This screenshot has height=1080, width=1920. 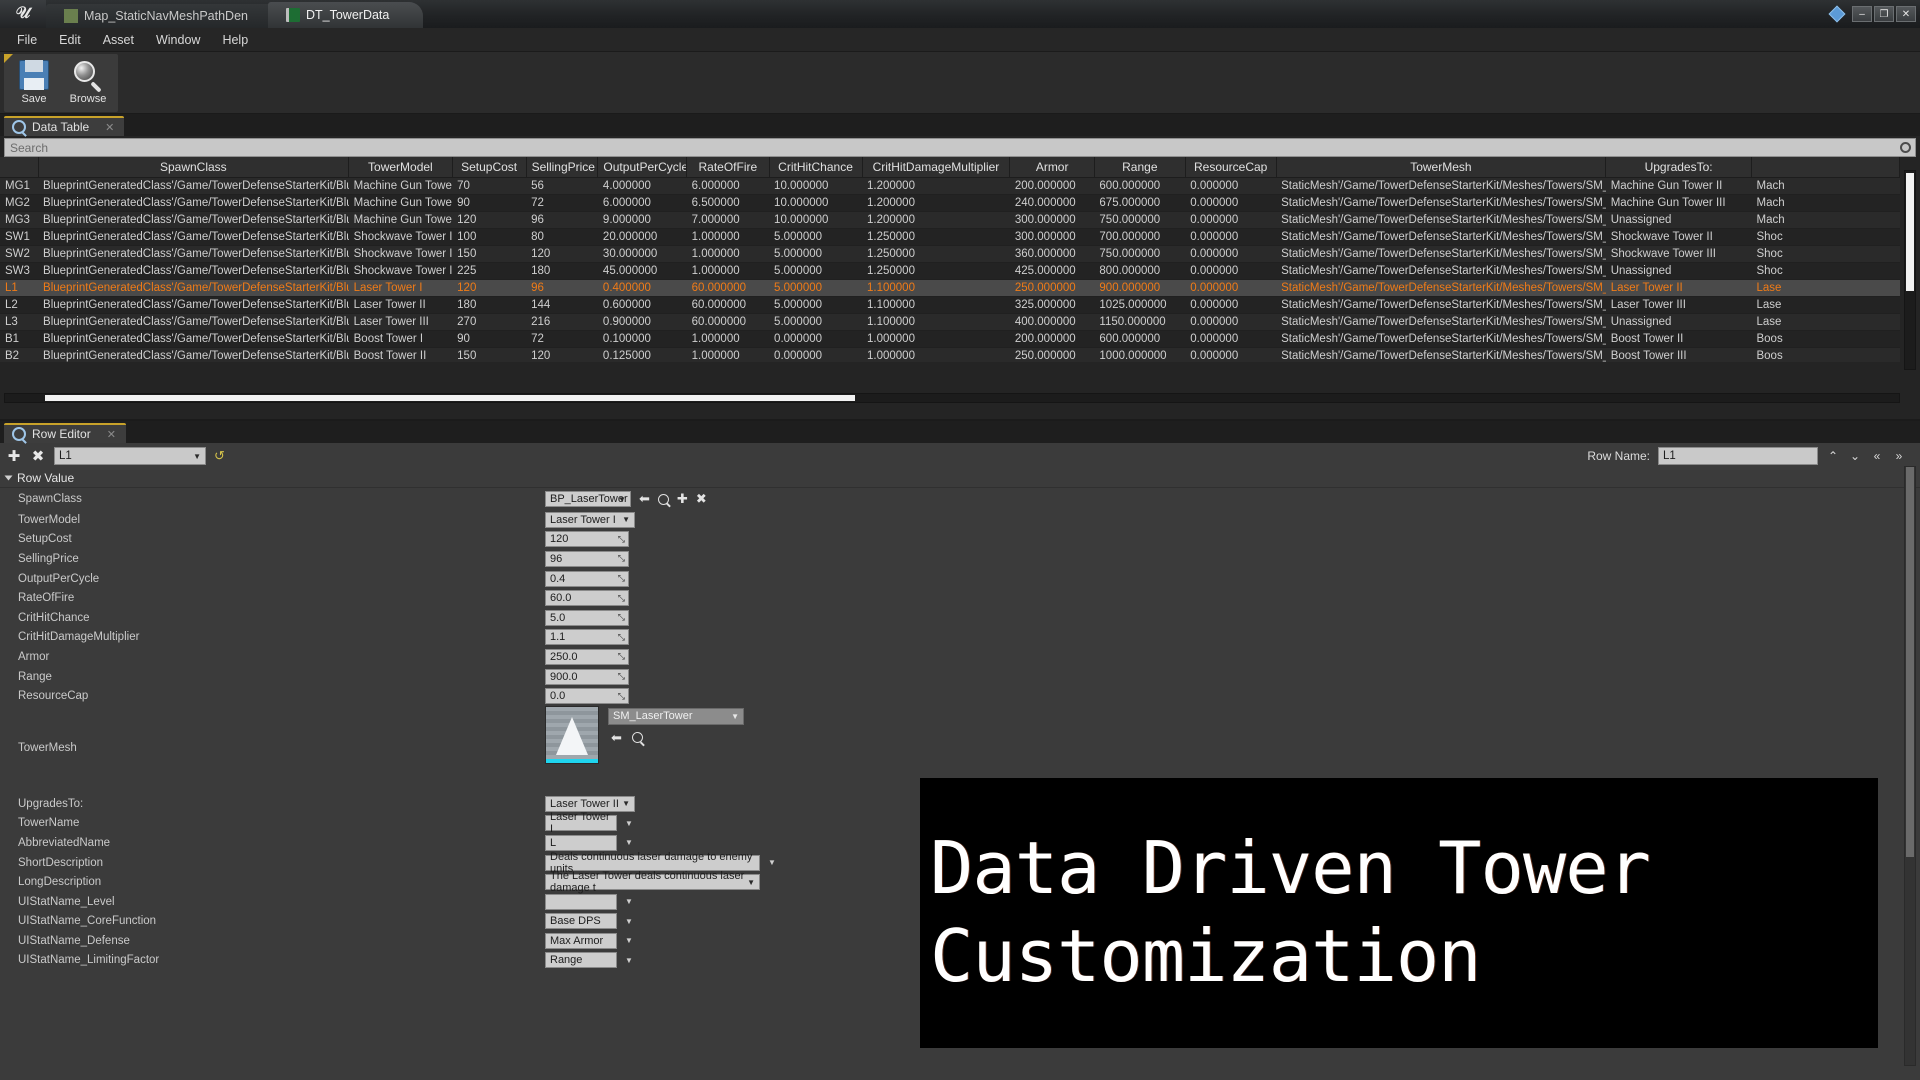 I want to click on clear-icon: ✖, so click(x=701, y=499).